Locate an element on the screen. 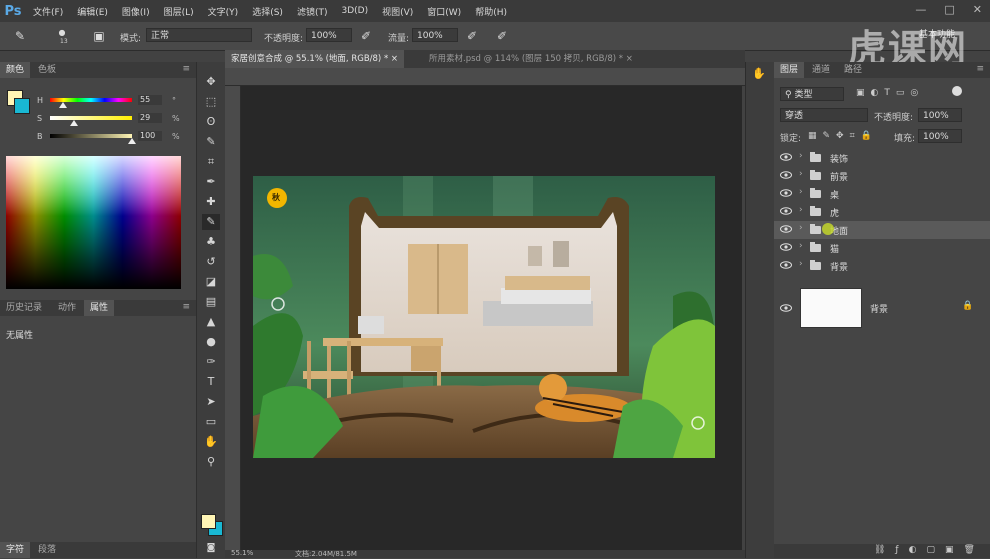 Image resolution: width=990 pixels, height=559 pixels. menu-edit: 编辑(E) is located at coordinates (92, 11).